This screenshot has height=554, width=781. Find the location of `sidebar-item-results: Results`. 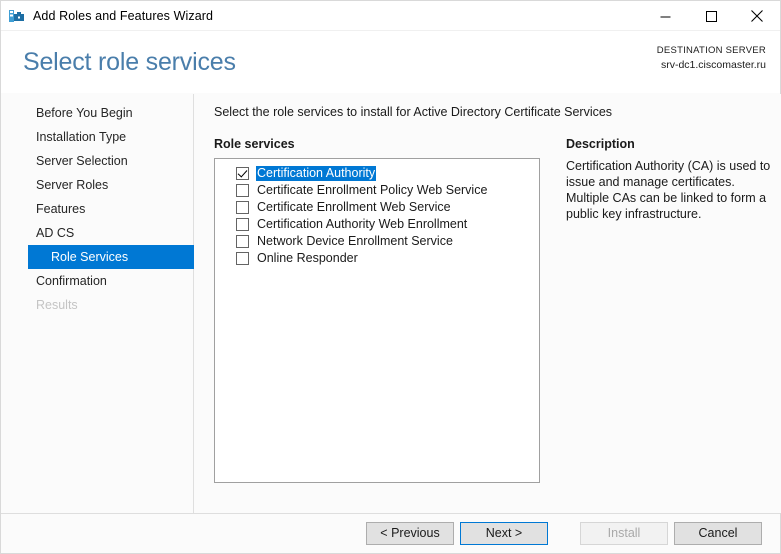

sidebar-item-results: Results is located at coordinates (57, 305).